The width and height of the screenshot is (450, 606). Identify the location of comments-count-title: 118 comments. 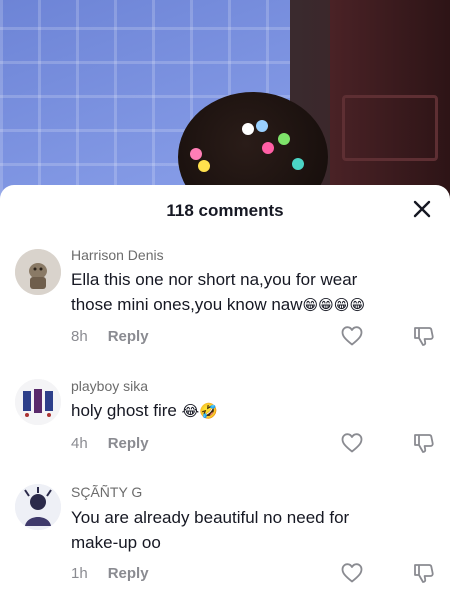
(225, 210).